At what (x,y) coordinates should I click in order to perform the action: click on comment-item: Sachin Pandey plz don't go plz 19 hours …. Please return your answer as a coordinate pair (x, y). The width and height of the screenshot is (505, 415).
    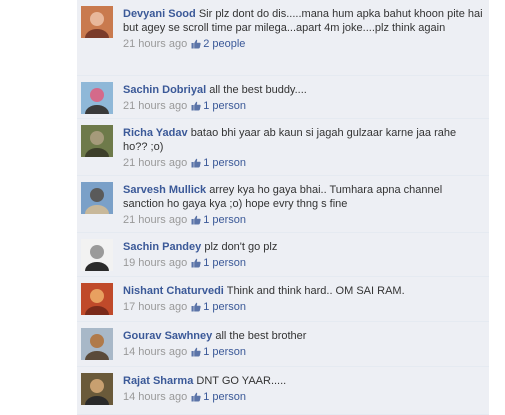
    Looking at the image, I should click on (283, 255).